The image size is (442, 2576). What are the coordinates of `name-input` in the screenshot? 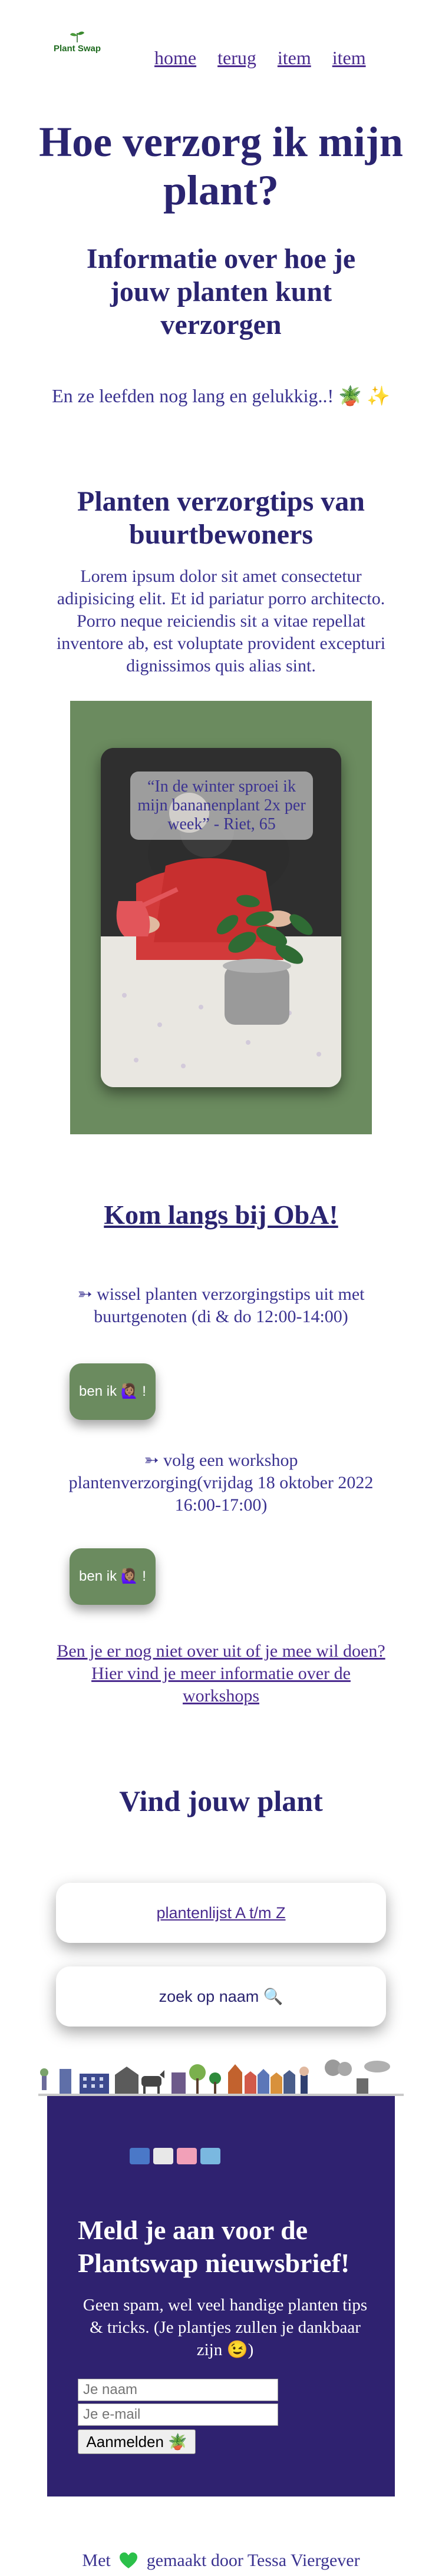 It's located at (178, 2390).